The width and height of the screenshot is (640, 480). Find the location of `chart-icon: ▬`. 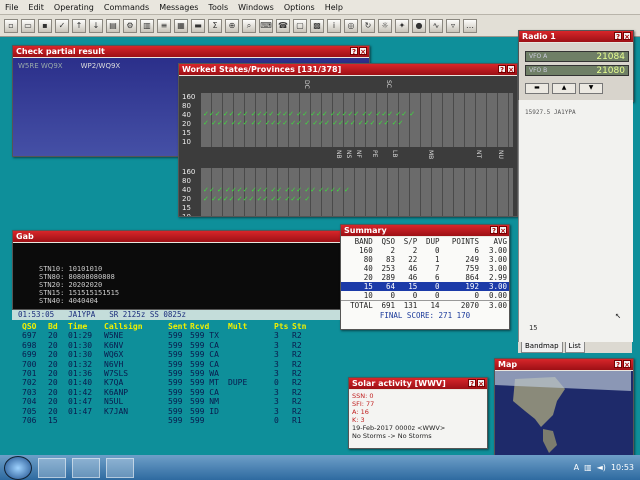

chart-icon: ▬ is located at coordinates (198, 25).